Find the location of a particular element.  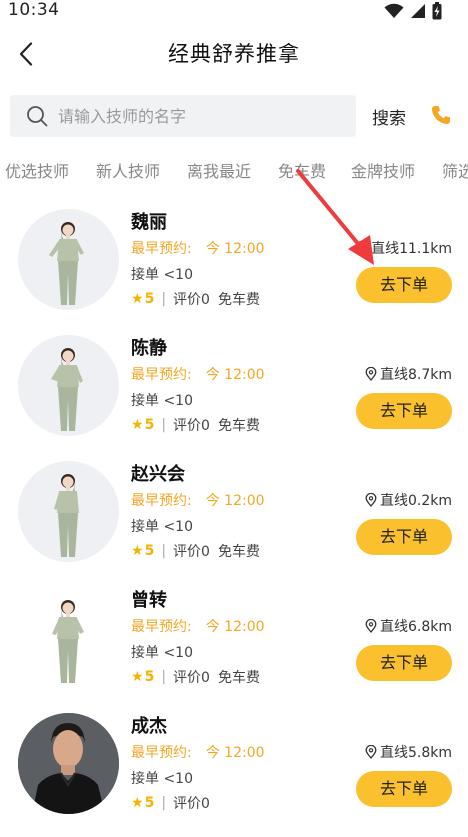

tab-filter: 筛选 is located at coordinates (455, 170).